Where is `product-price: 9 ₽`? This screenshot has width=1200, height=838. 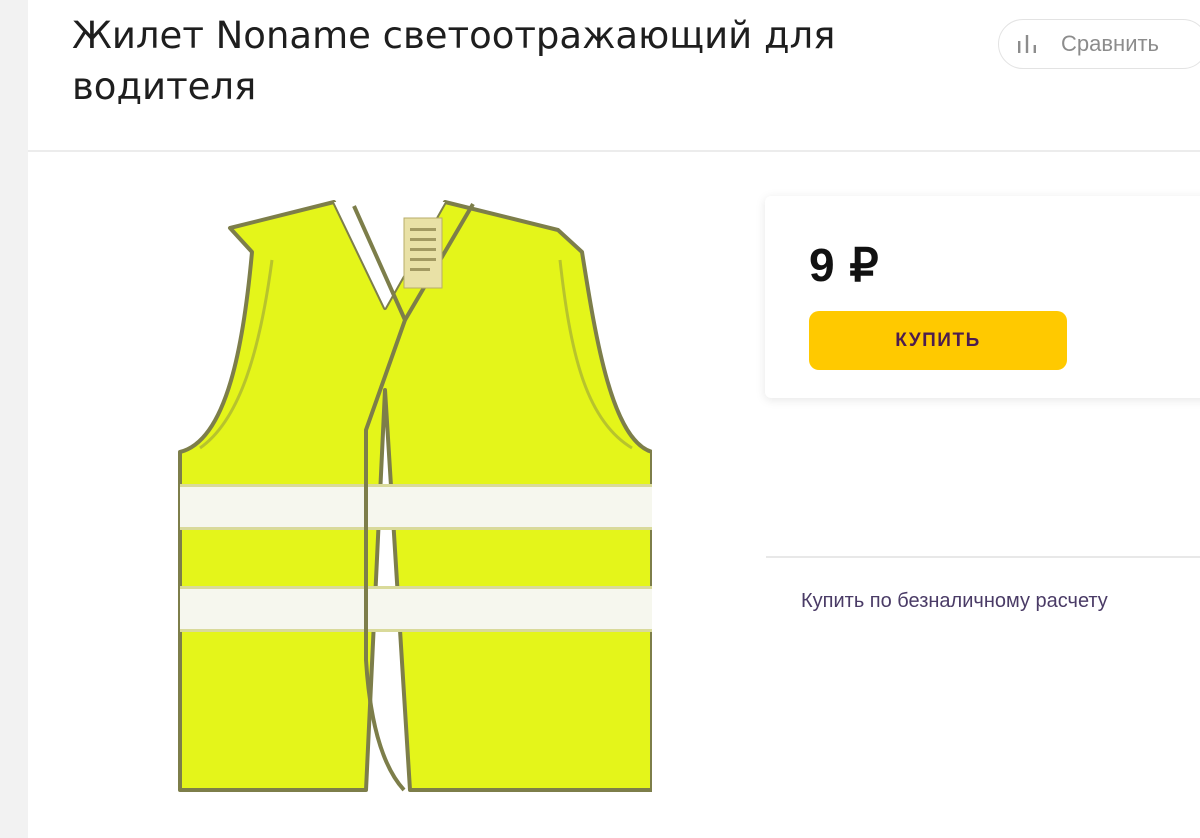 product-price: 9 ₽ is located at coordinates (844, 265).